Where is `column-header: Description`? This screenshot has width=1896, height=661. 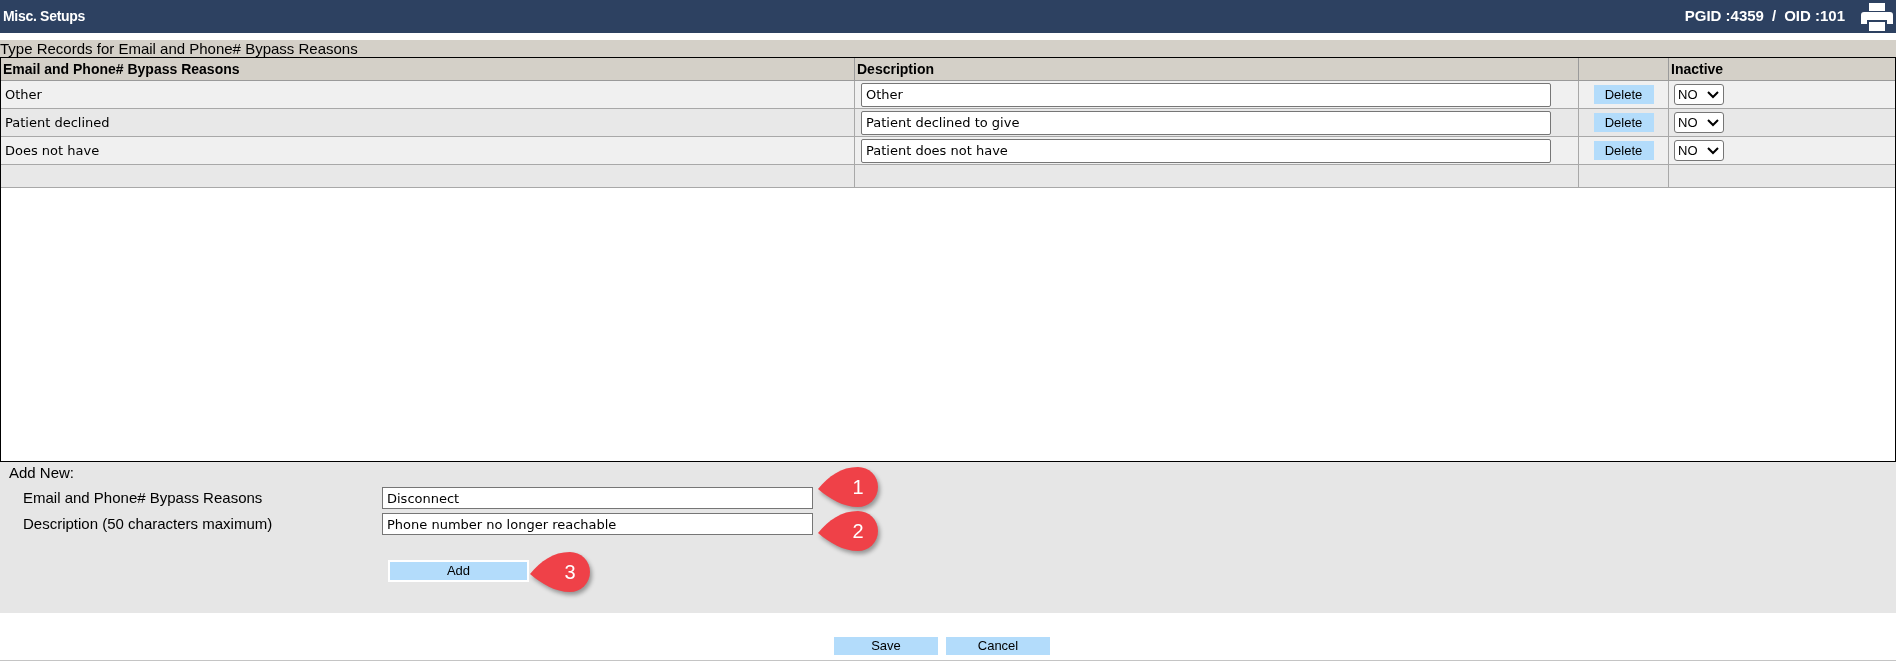 column-header: Description is located at coordinates (895, 69).